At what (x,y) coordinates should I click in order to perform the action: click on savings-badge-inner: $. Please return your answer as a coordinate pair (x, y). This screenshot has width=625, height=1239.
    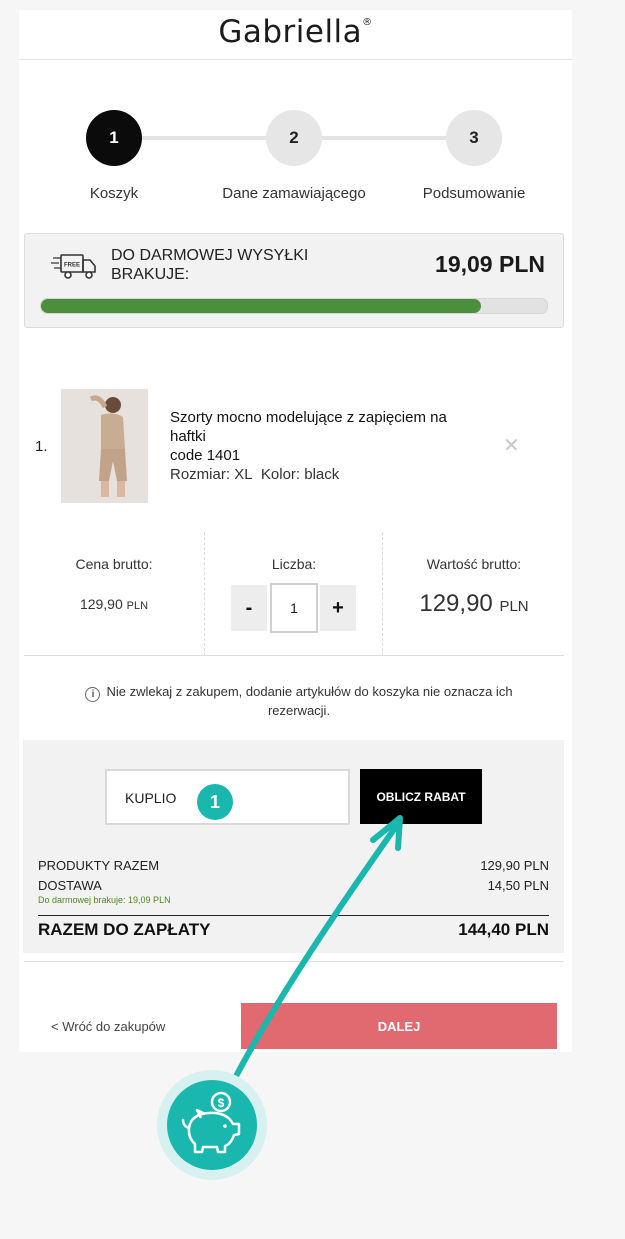
    Looking at the image, I should click on (212, 1125).